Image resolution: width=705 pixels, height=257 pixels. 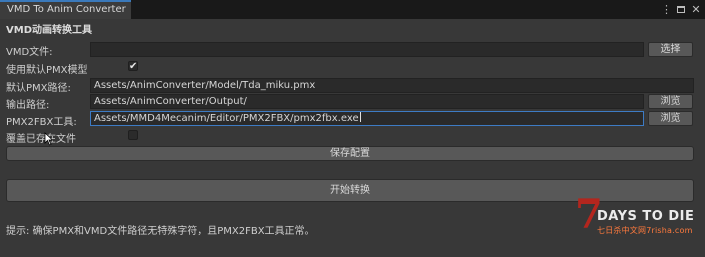 I want to click on overwrite-existing-checkbox, so click(x=133, y=135).